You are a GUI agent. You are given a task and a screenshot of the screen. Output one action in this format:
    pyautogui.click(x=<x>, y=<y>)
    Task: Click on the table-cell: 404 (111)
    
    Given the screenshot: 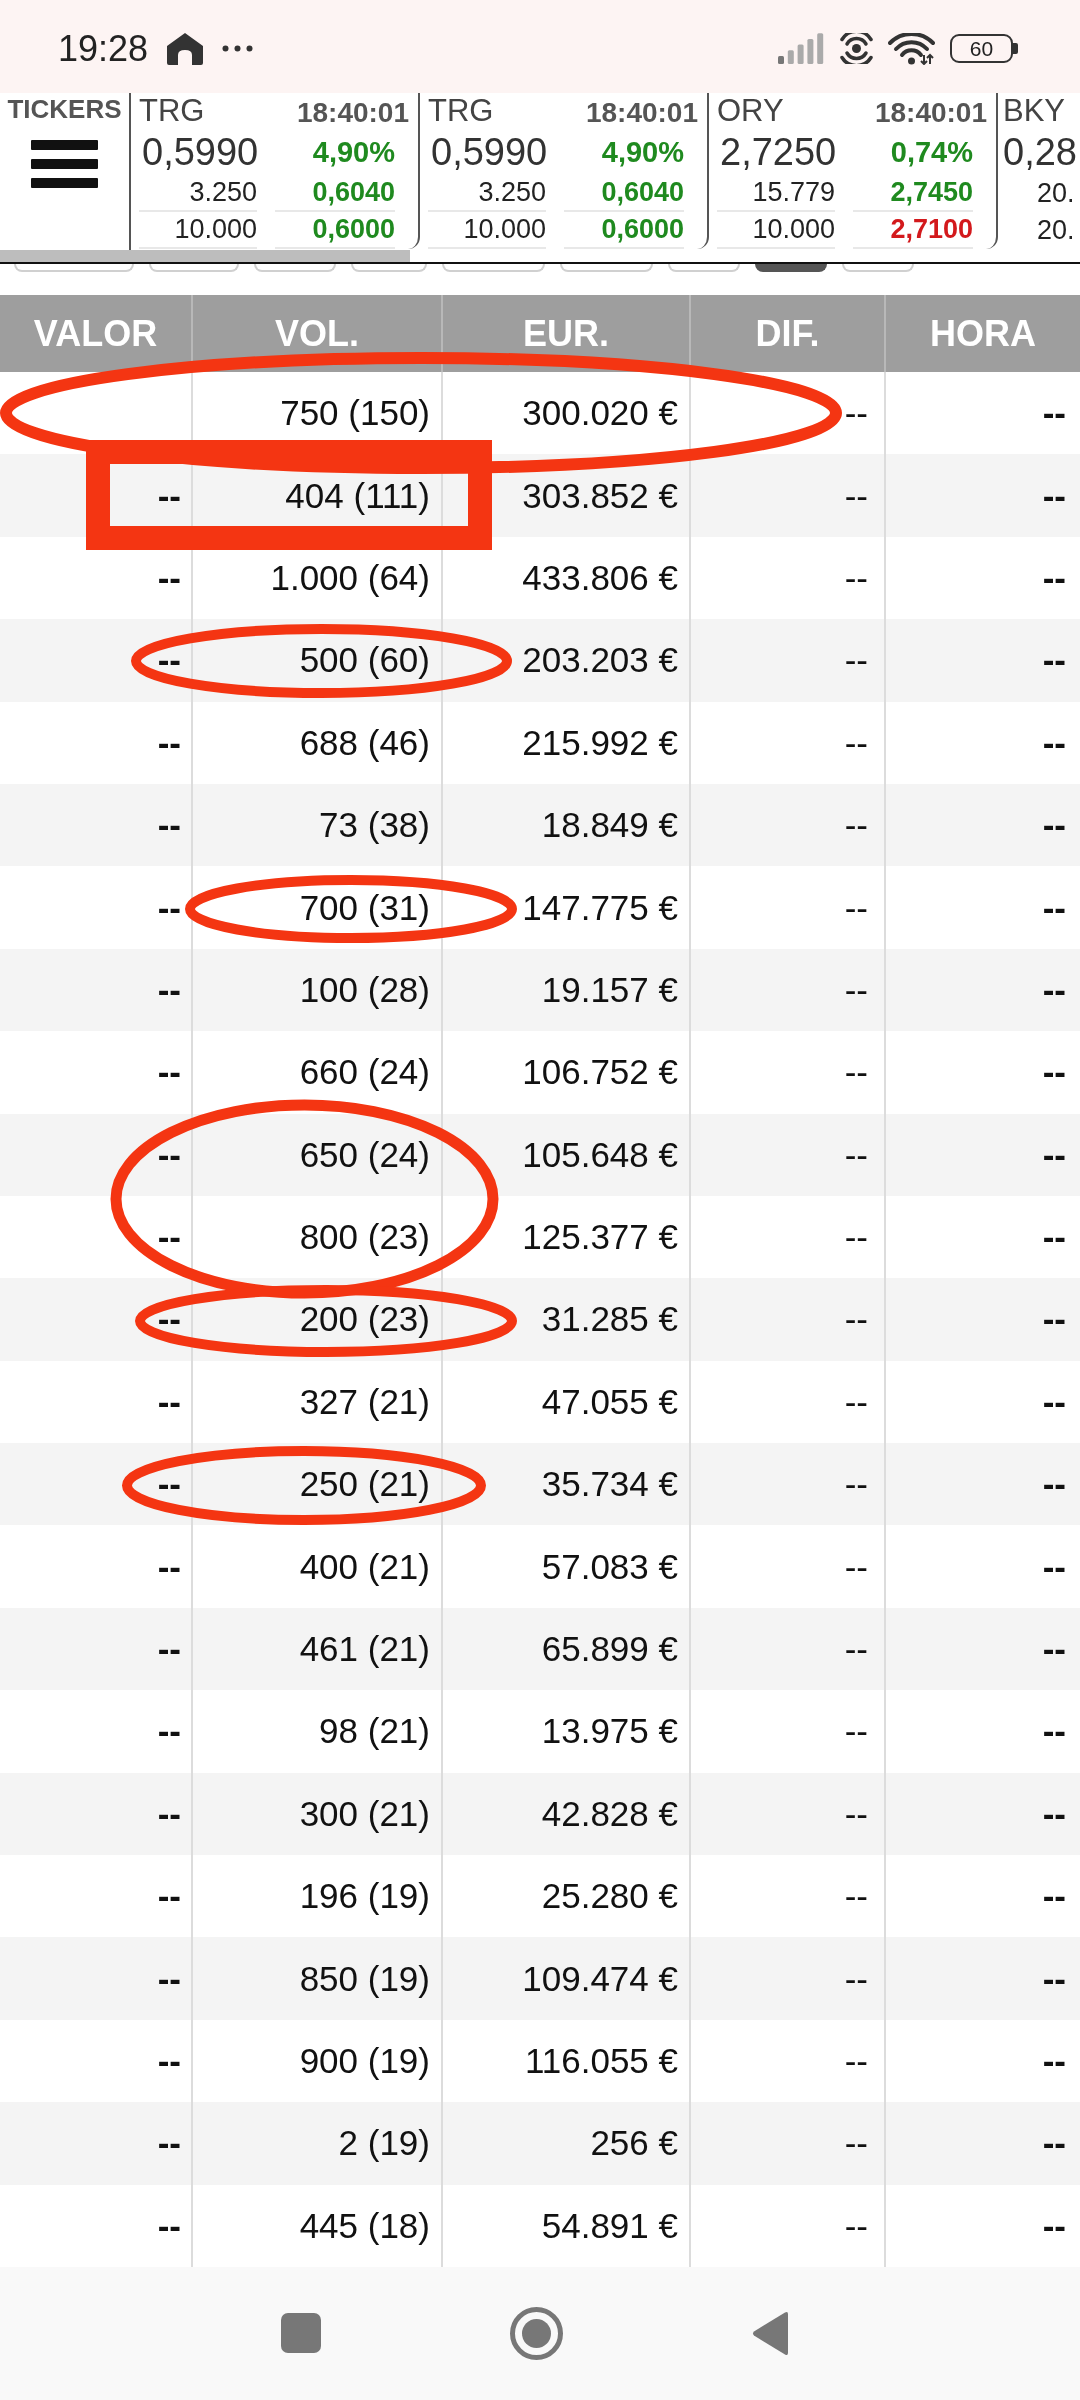 What is the action you would take?
    pyautogui.click(x=357, y=495)
    